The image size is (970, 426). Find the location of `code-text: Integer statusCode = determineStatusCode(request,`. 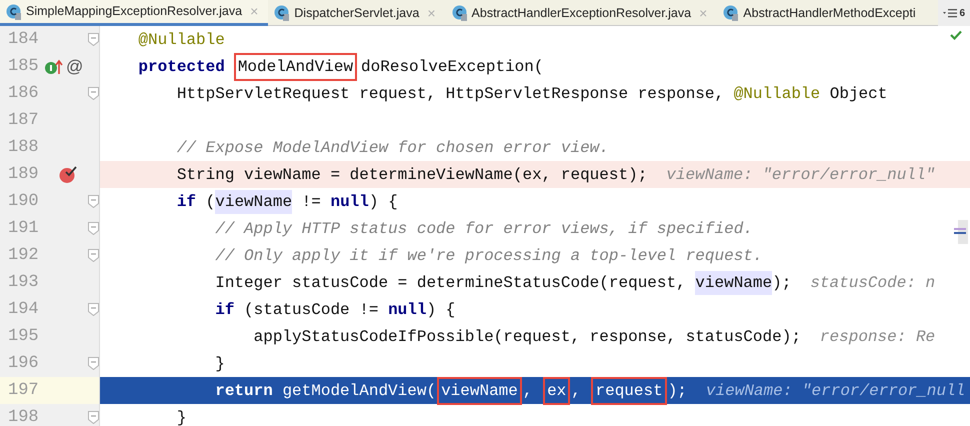

code-text: Integer statusCode = determineStatusCode(request, is located at coordinates (451, 283).